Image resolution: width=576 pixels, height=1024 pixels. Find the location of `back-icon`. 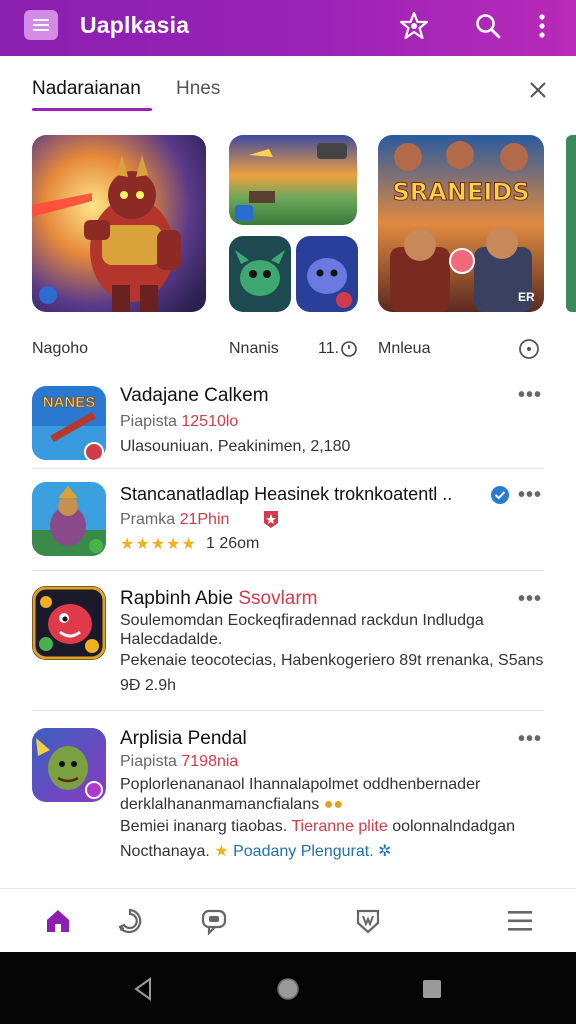

back-icon is located at coordinates (143, 989).